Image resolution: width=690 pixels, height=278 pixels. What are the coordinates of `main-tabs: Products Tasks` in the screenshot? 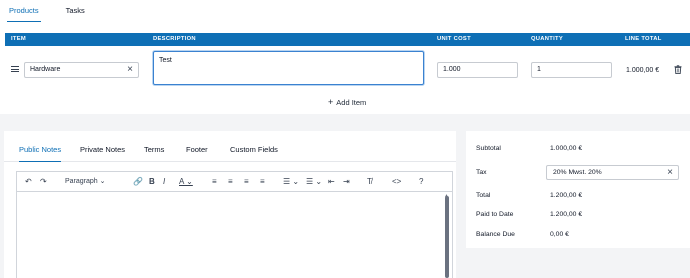 It's located at (345, 12).